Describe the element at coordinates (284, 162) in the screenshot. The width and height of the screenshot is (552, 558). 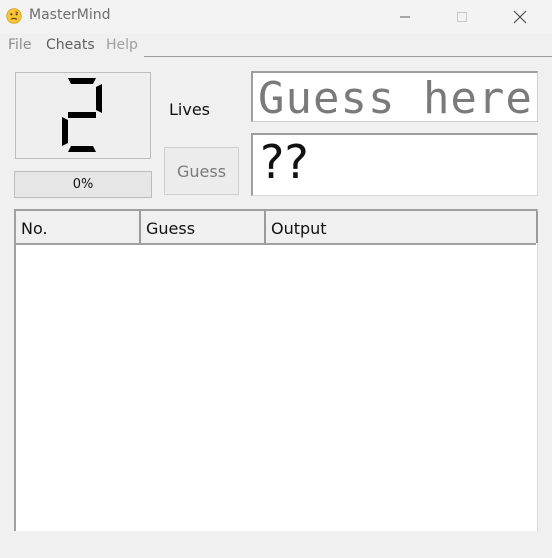
I see `output-text: ??` at that location.